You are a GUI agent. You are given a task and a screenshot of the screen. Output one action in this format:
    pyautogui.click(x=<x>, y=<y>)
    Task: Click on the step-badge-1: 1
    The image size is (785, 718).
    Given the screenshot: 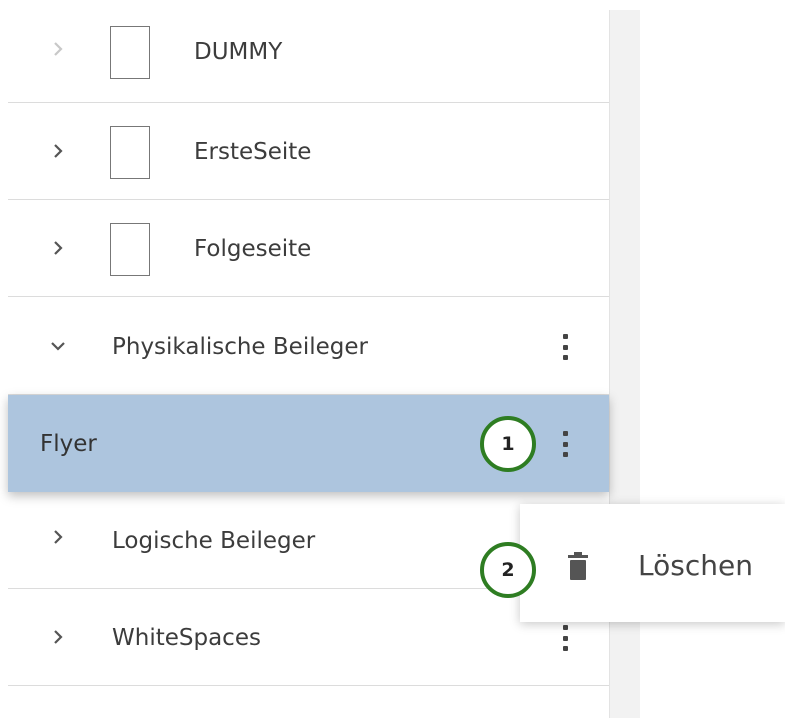 What is the action you would take?
    pyautogui.click(x=508, y=444)
    